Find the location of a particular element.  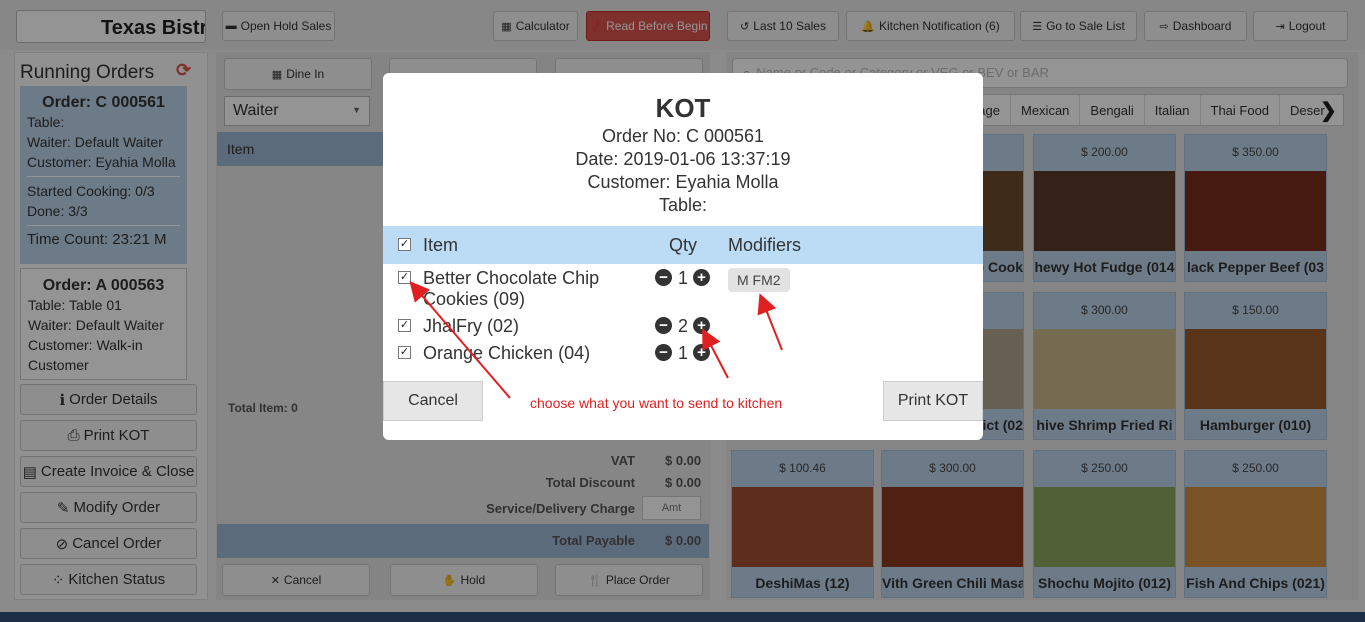

arrow-to-modifier is located at coordinates (770, 322).